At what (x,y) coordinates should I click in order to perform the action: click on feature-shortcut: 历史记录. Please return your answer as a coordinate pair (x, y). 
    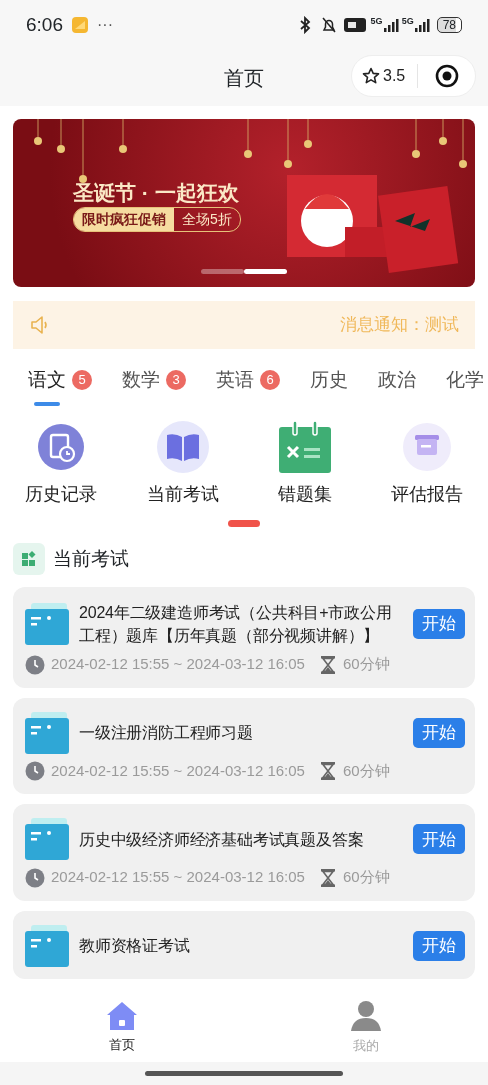
    Looking at the image, I should click on (61, 464).